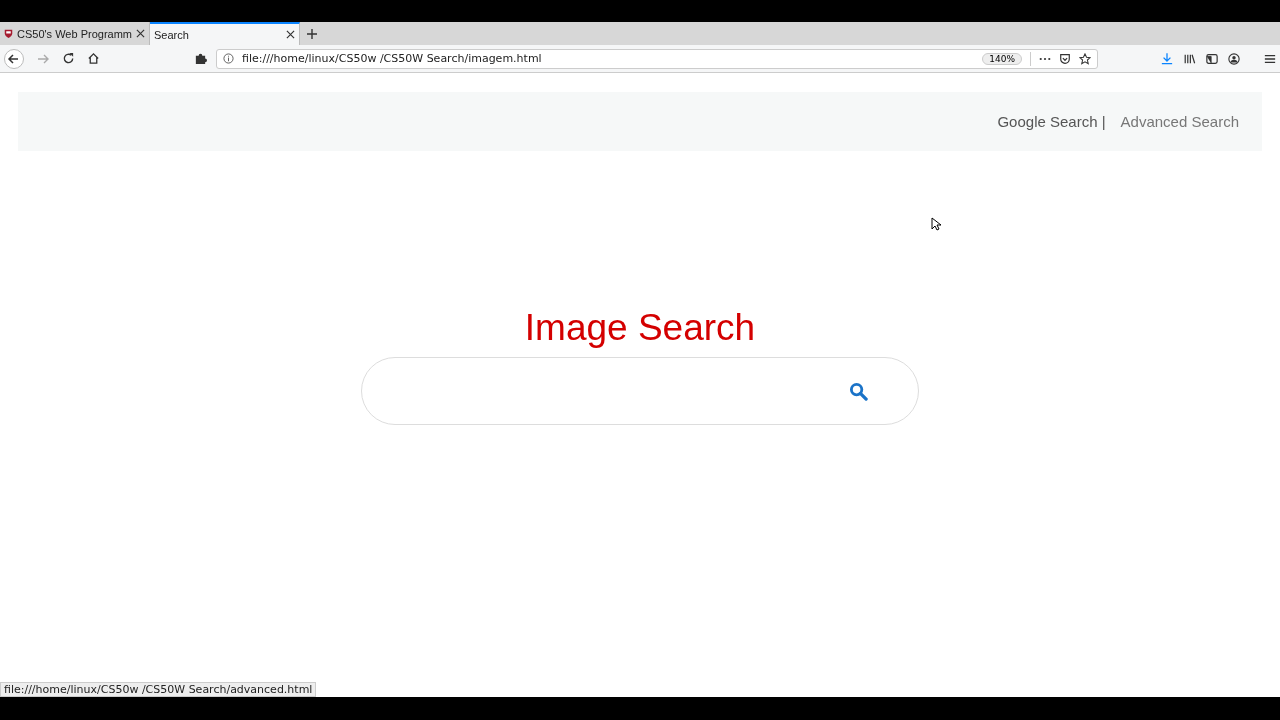  I want to click on search-icon, so click(858, 391).